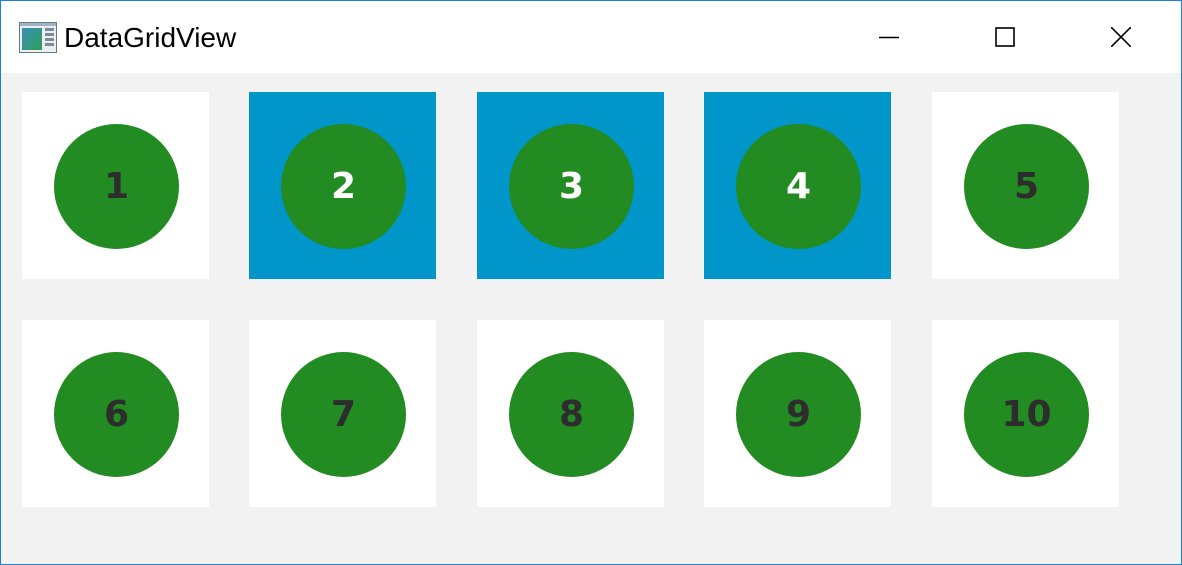 Image resolution: width=1182 pixels, height=565 pixels. Describe the element at coordinates (591, 37) in the screenshot. I see `title-bar: DataGridView` at that location.